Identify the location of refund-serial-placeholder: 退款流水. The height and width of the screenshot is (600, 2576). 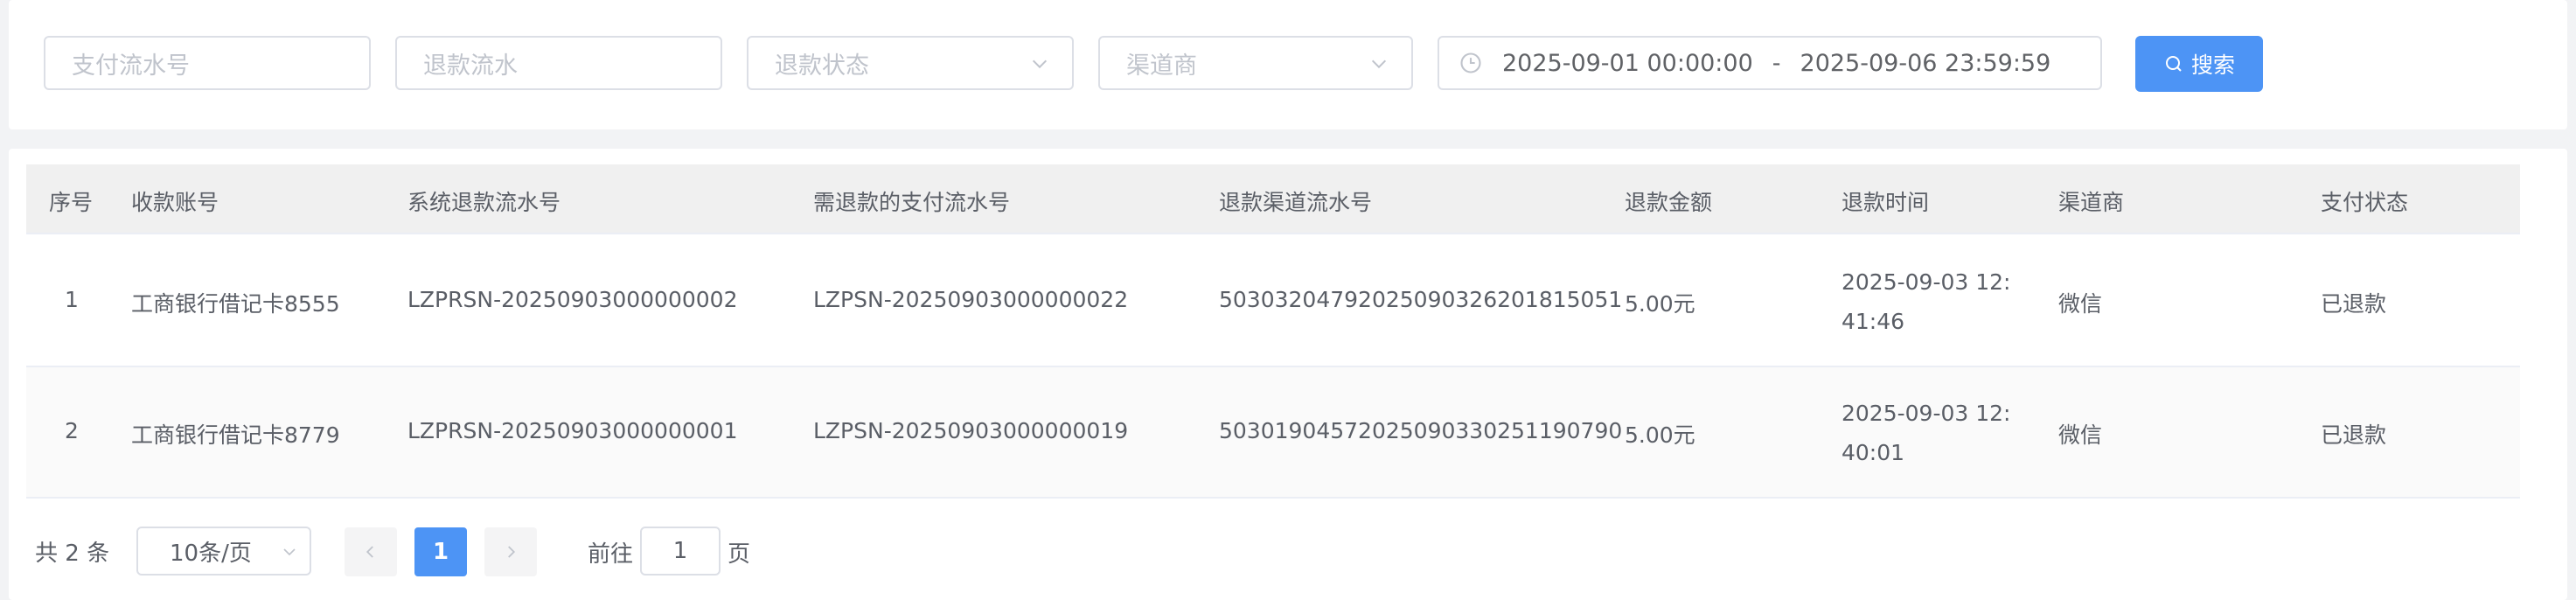
(470, 66).